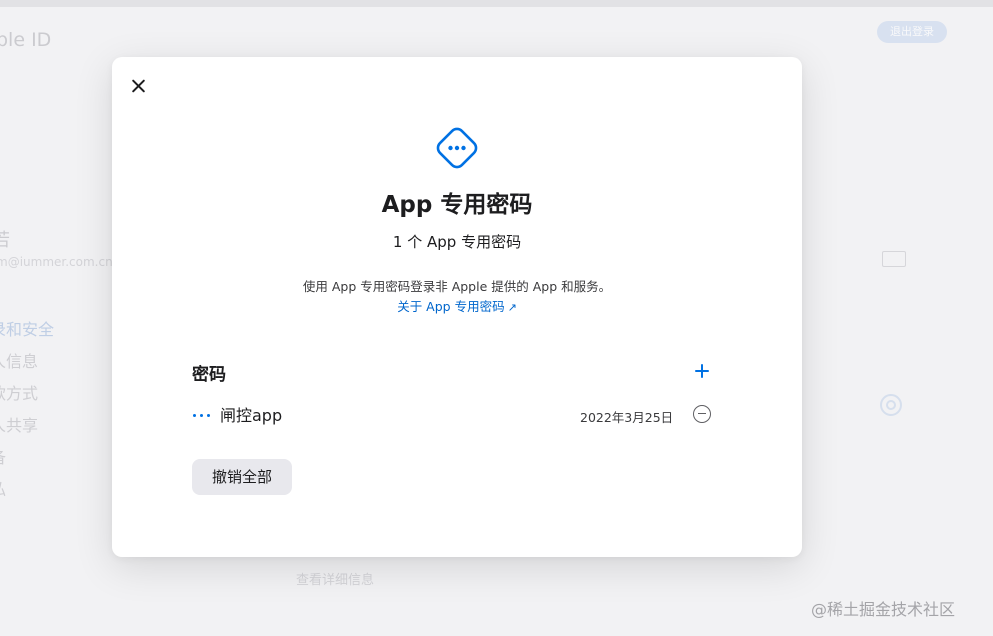 The image size is (993, 636). What do you see at coordinates (457, 205) in the screenshot?
I see `dialog-title: App 专用密码` at bounding box center [457, 205].